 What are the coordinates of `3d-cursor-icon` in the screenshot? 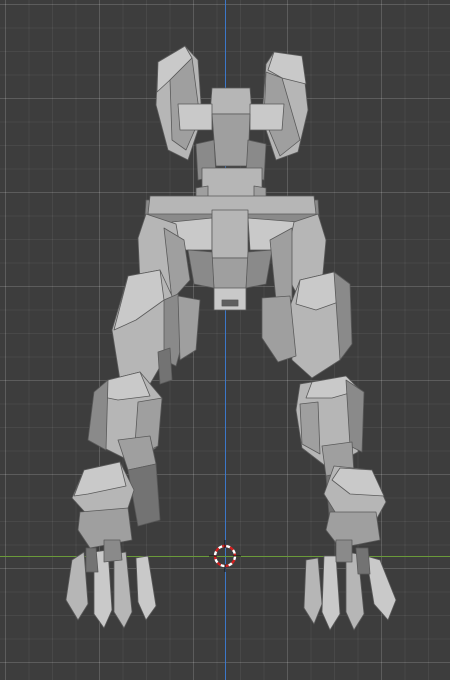 It's located at (225, 556).